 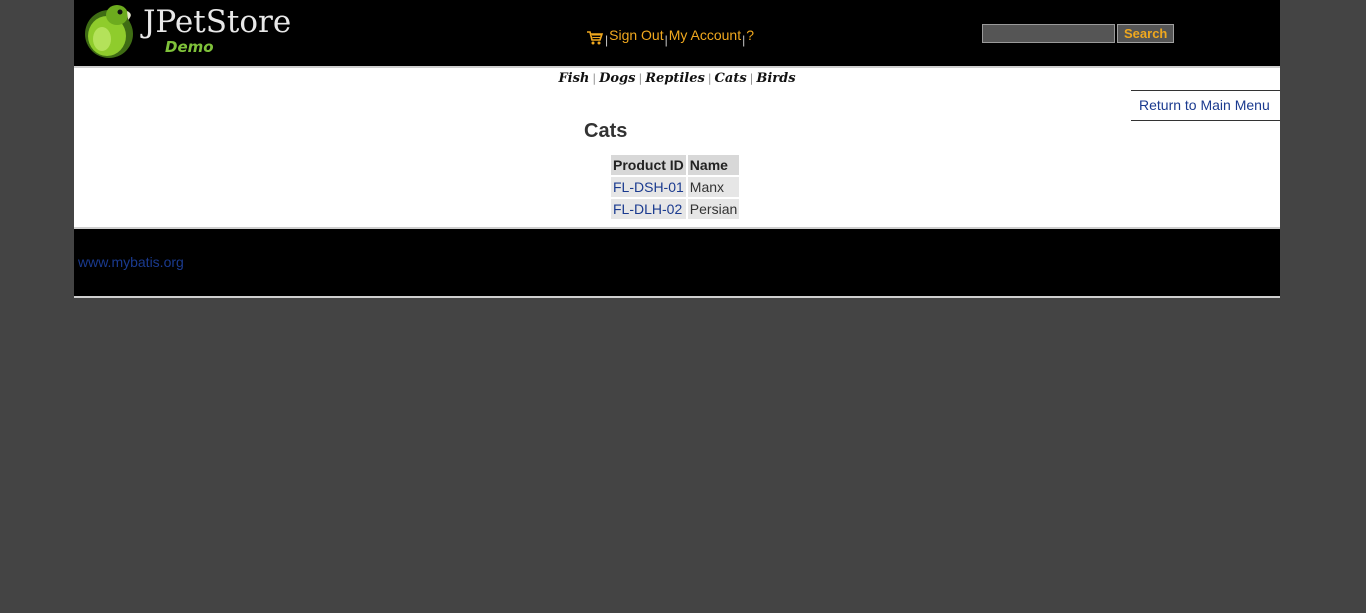 What do you see at coordinates (573, 78) in the screenshot?
I see `quicklink-fish: Fish` at bounding box center [573, 78].